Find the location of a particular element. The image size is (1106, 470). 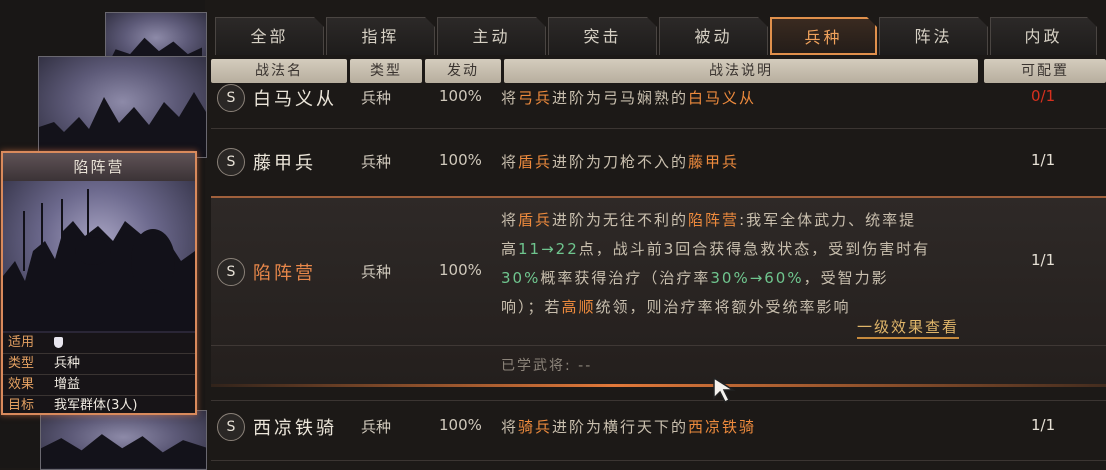

tab-internal: 内政 is located at coordinates (1043, 36).